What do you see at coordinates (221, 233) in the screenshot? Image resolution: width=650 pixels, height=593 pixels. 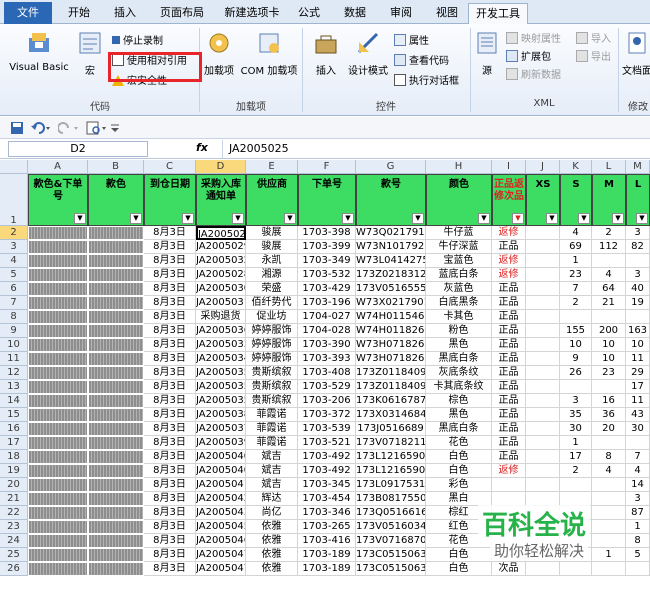 I see `cell-D2: JA2005025` at bounding box center [221, 233].